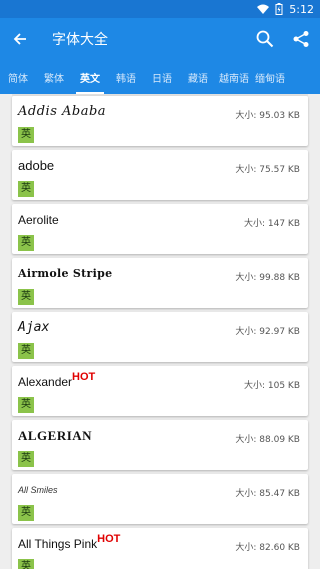 This screenshot has width=320, height=569. What do you see at coordinates (279, 9) in the screenshot?
I see `battery-icon` at bounding box center [279, 9].